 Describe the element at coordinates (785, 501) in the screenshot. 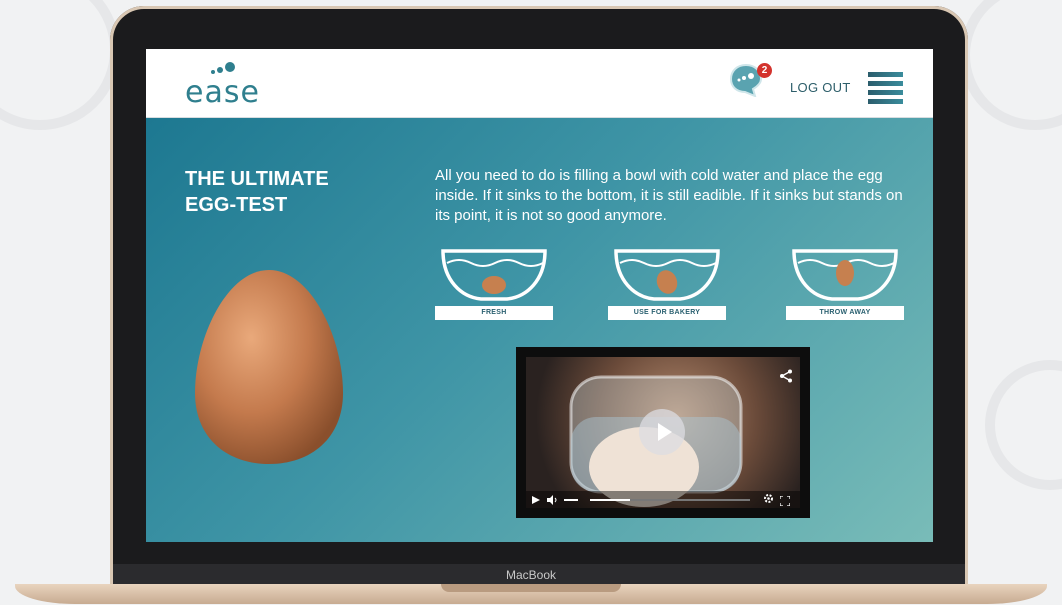

I see `fullscreen-icon` at that location.